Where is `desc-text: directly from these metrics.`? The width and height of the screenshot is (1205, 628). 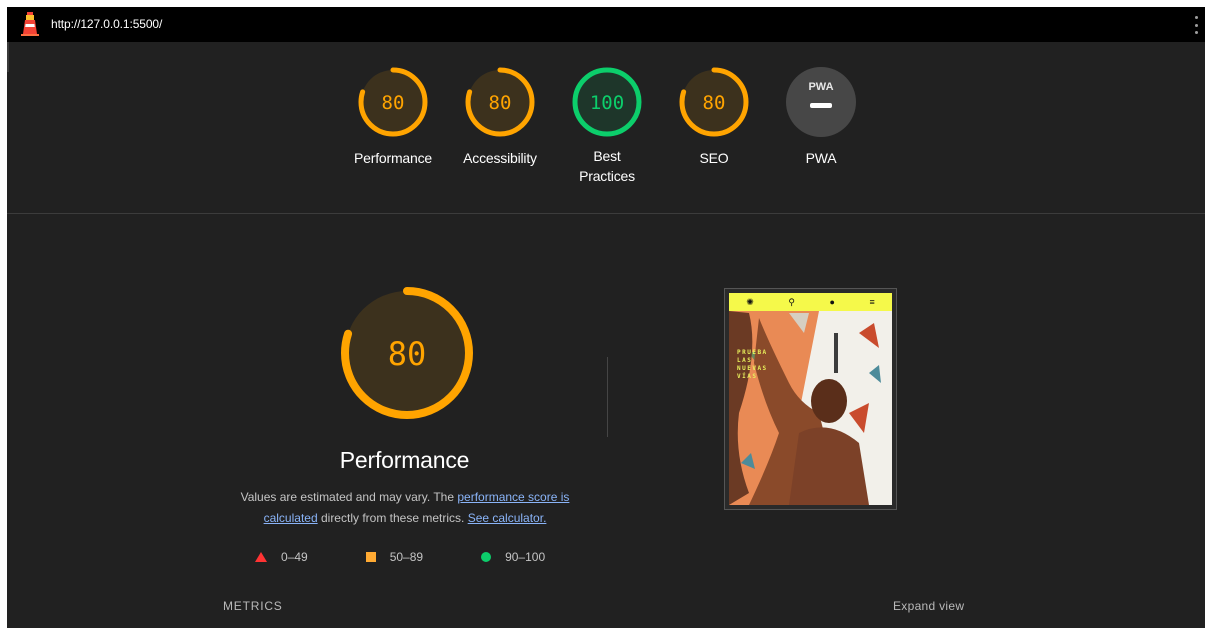 desc-text: directly from these metrics. is located at coordinates (392, 518).